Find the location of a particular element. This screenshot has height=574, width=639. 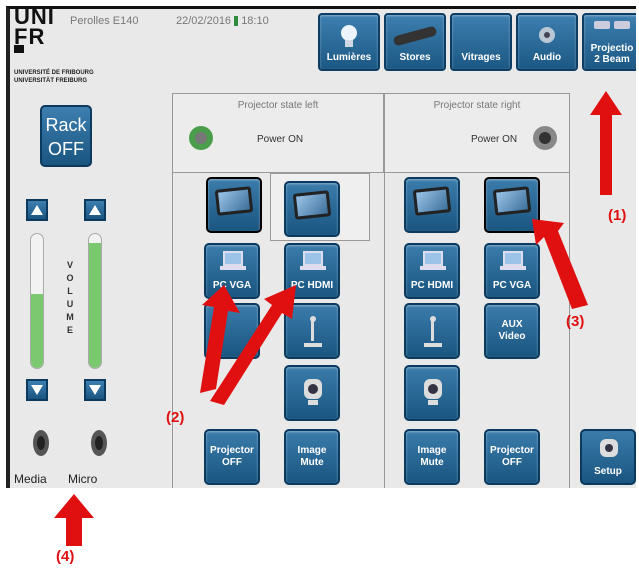

annotation-label-4: (4) is located at coordinates (65, 556).